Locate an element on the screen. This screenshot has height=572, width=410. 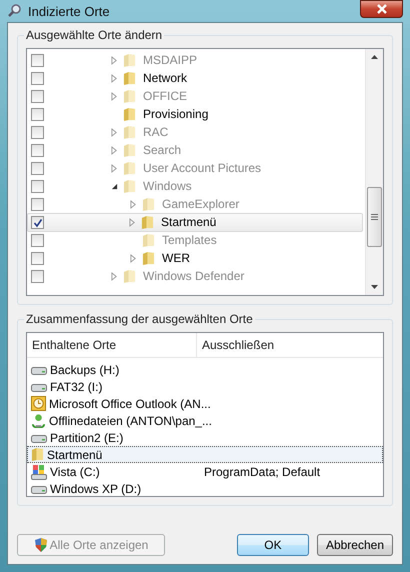
scrollbar is located at coordinates (374, 172).